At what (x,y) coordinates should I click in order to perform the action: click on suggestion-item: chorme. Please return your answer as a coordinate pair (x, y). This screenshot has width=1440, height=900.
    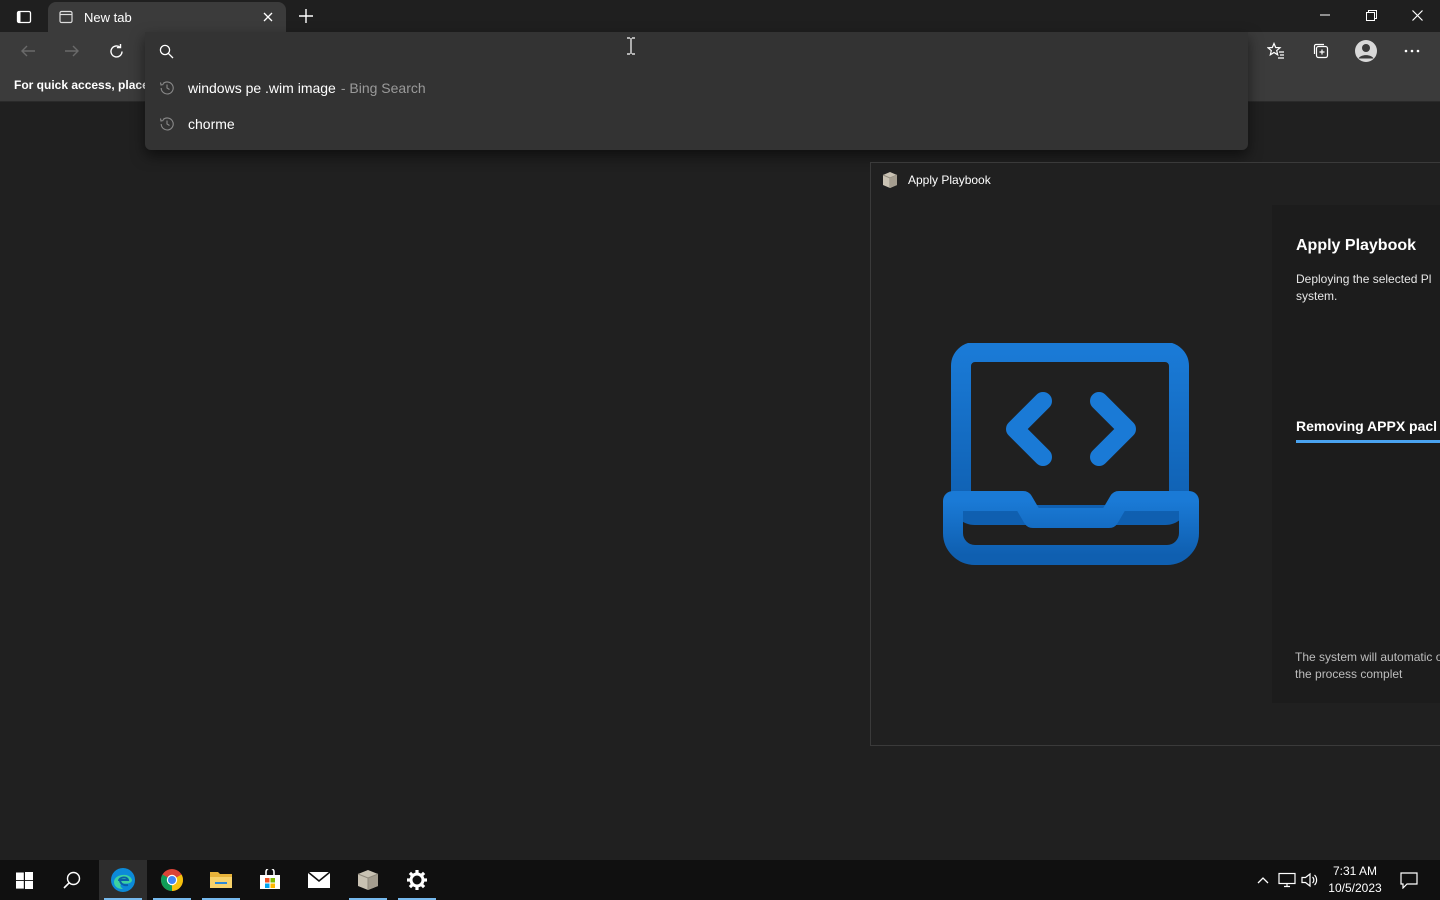
    Looking at the image, I should click on (696, 124).